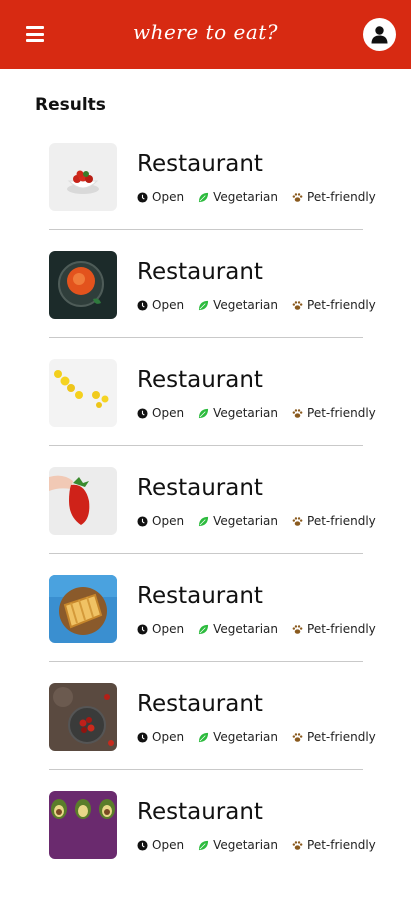  What do you see at coordinates (70, 105) in the screenshot?
I see `results-heading: Results` at bounding box center [70, 105].